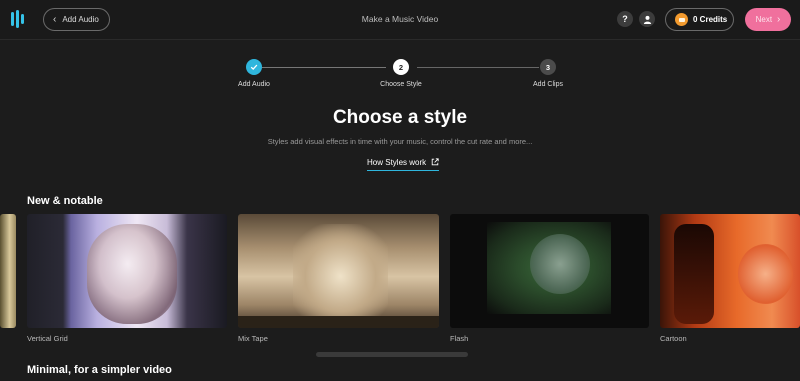  Describe the element at coordinates (710, 19) in the screenshot. I see `credits-label: 0 Credits` at that location.